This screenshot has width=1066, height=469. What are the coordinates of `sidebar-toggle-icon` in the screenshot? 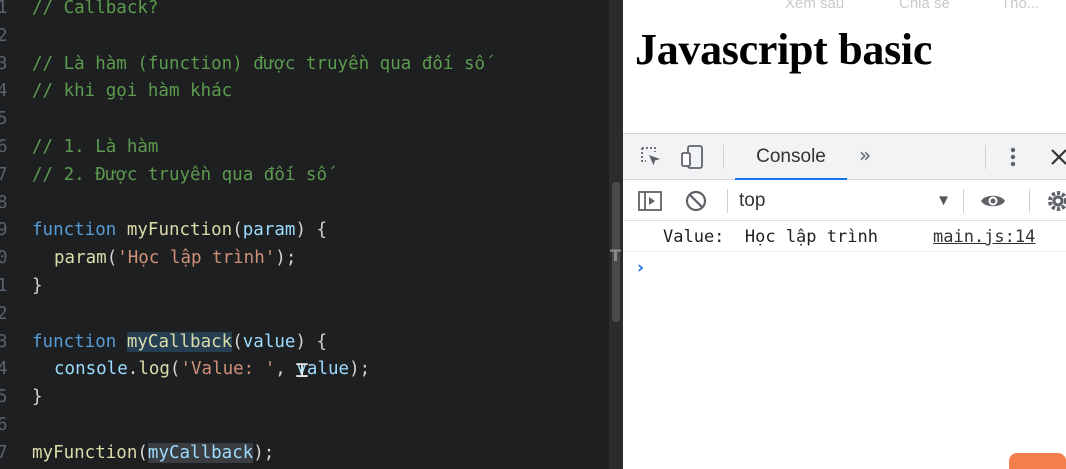 It's located at (650, 203).